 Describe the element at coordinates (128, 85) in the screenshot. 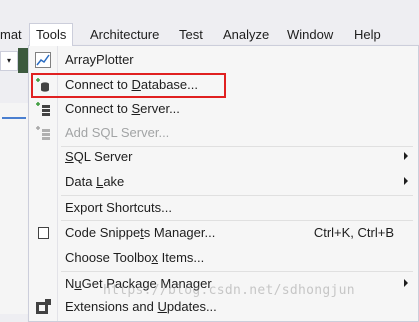

I see `highlight-annotation` at that location.